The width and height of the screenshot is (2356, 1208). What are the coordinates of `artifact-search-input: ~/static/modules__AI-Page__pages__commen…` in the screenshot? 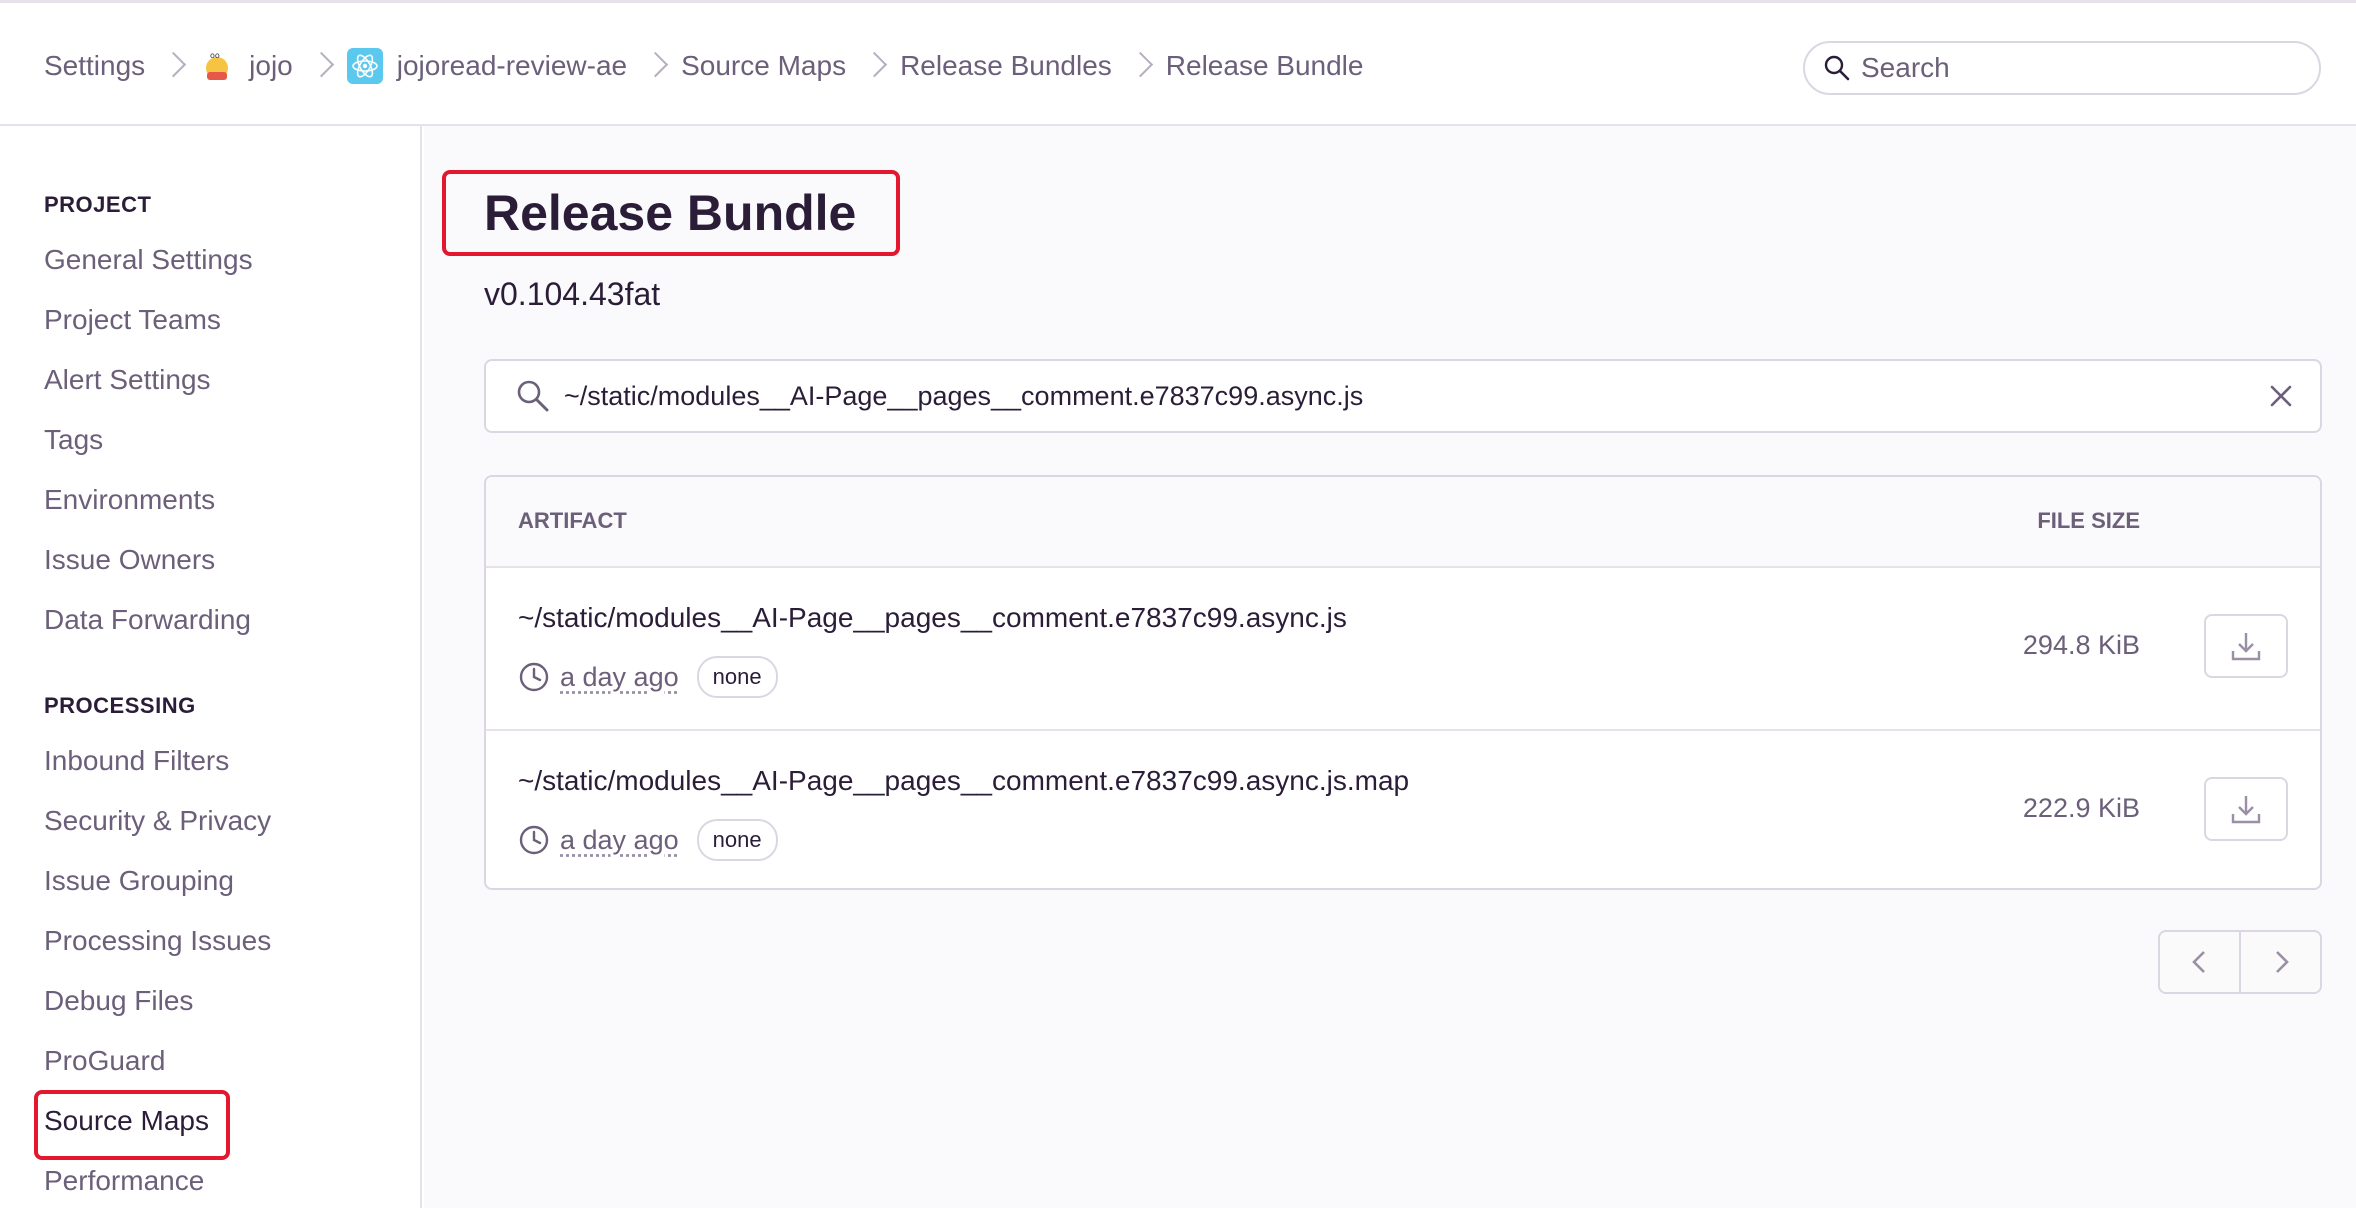 It's located at (1403, 396).